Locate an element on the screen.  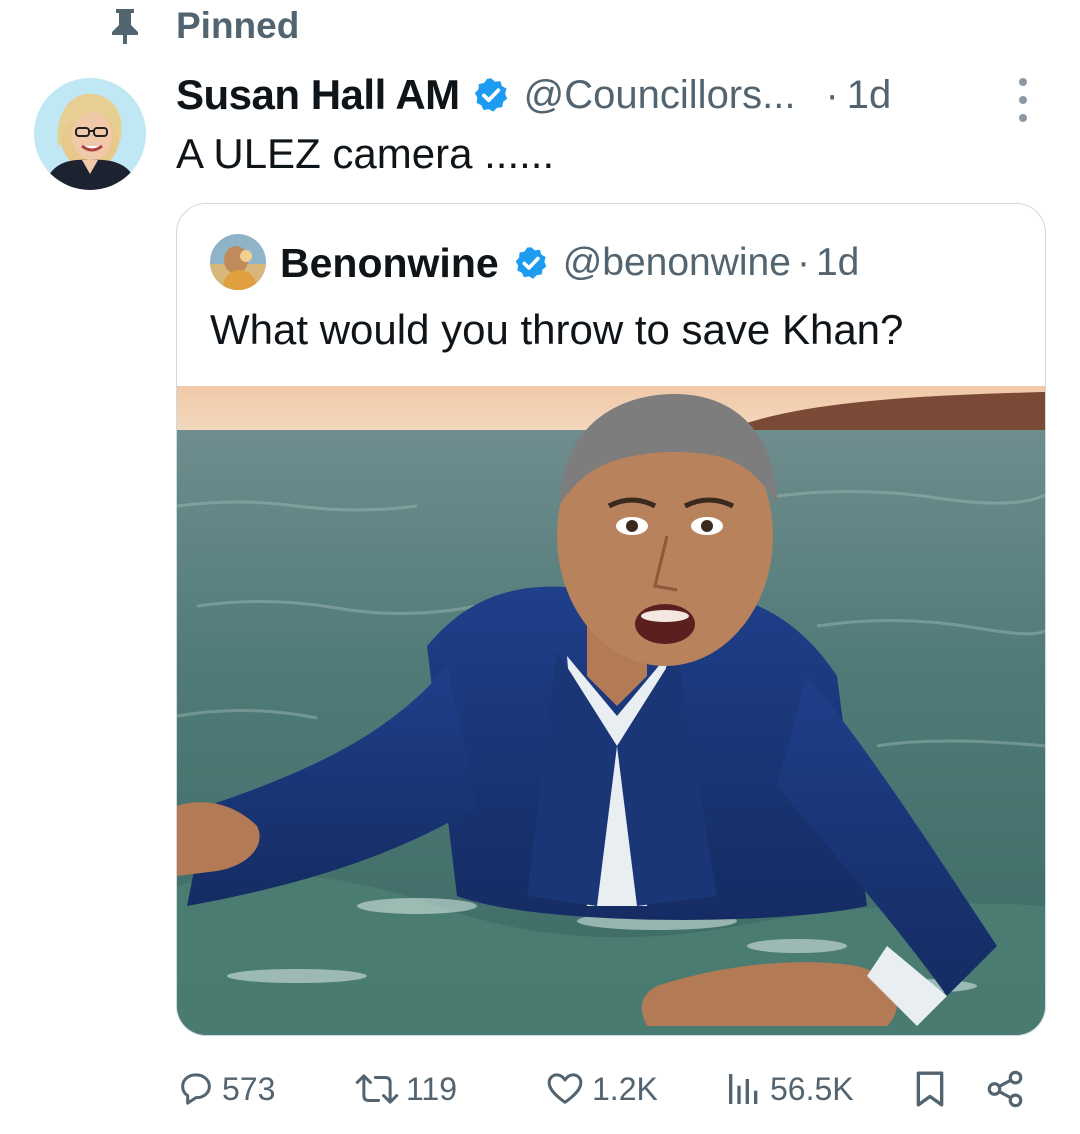
quoted-tweet-timestamp: 1d is located at coordinates (837, 263).